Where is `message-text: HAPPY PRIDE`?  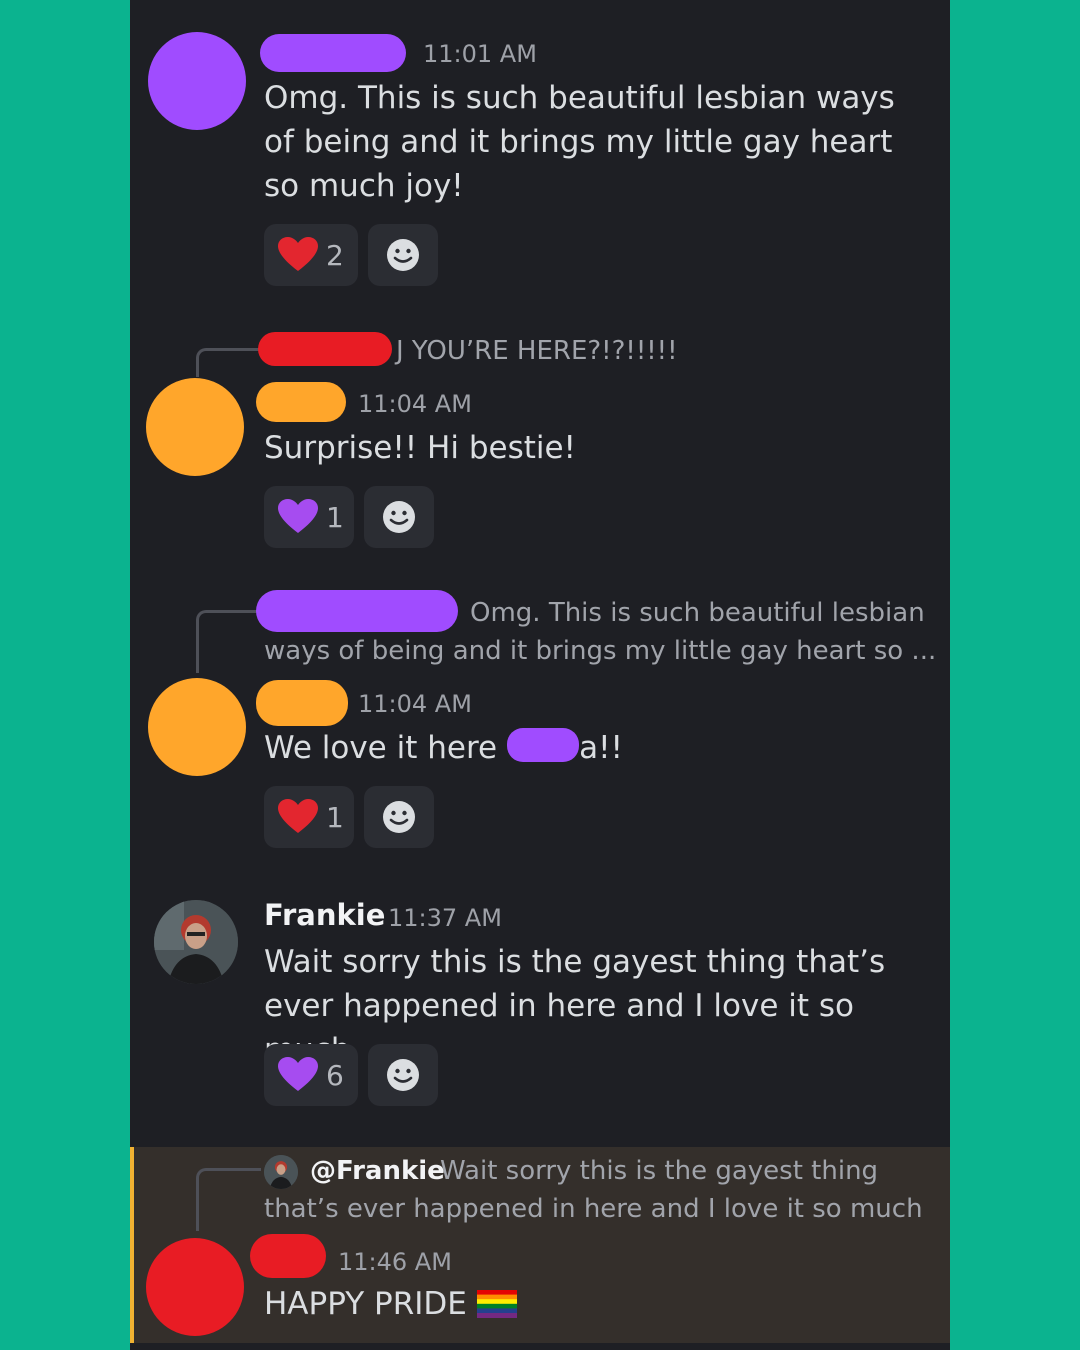 message-text: HAPPY PRIDE is located at coordinates (390, 1304).